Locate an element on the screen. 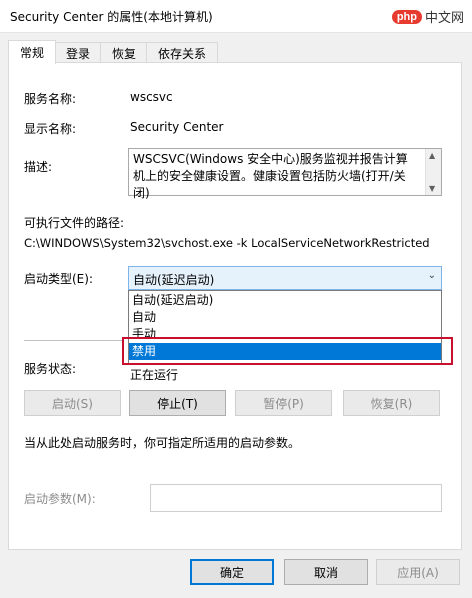  watermark-logo: php is located at coordinates (406, 16).